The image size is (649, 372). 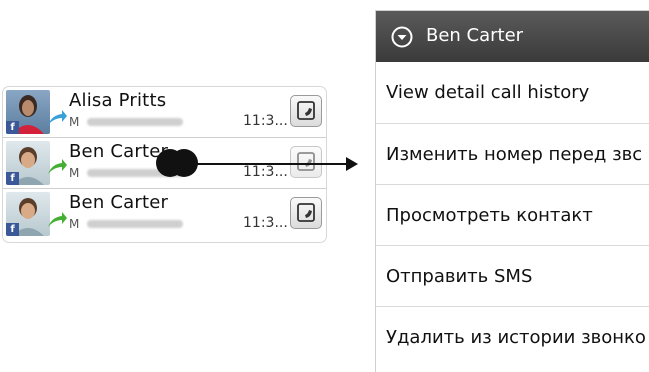 What do you see at coordinates (402, 37) in the screenshot?
I see `chevron-down-circle-icon` at bounding box center [402, 37].